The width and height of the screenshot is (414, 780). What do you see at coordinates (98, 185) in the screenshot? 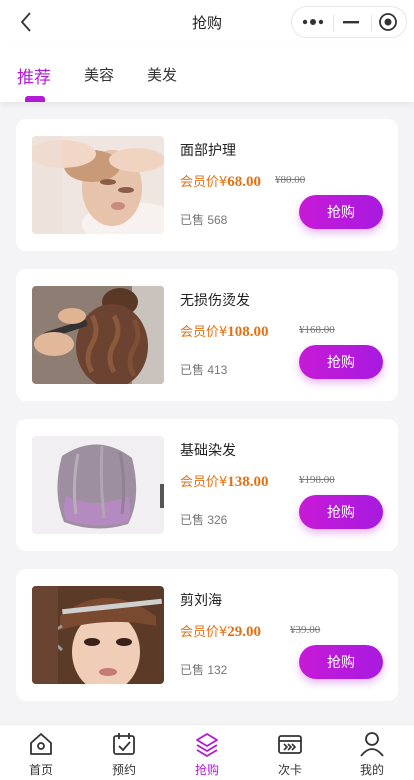
I see `facial-treatment-photo` at bounding box center [98, 185].